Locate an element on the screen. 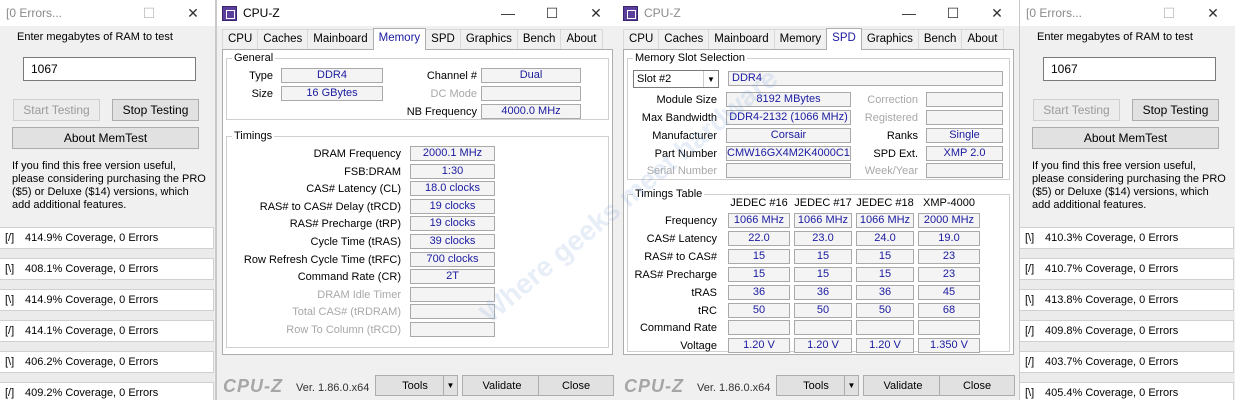 This screenshot has height=400, width=1235. table-cell: 23 is located at coordinates (949, 256).